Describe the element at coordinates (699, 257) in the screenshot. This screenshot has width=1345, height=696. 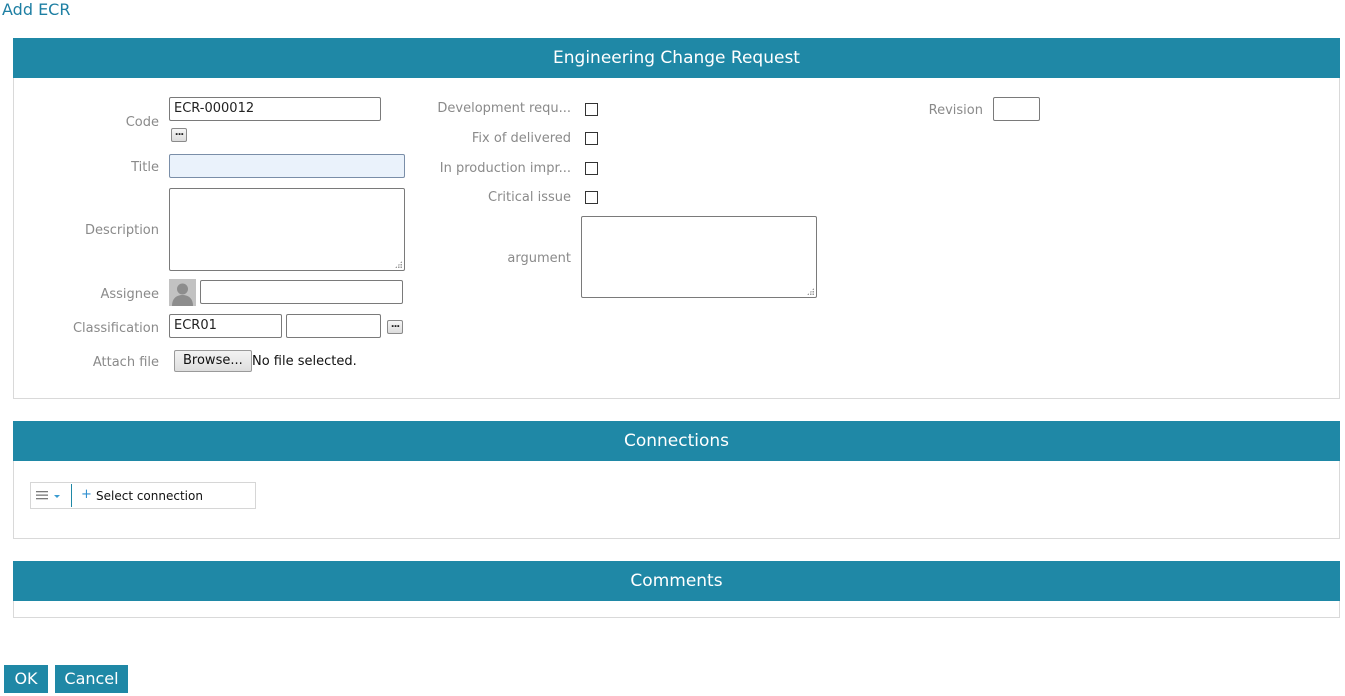
I see `argument-field` at that location.